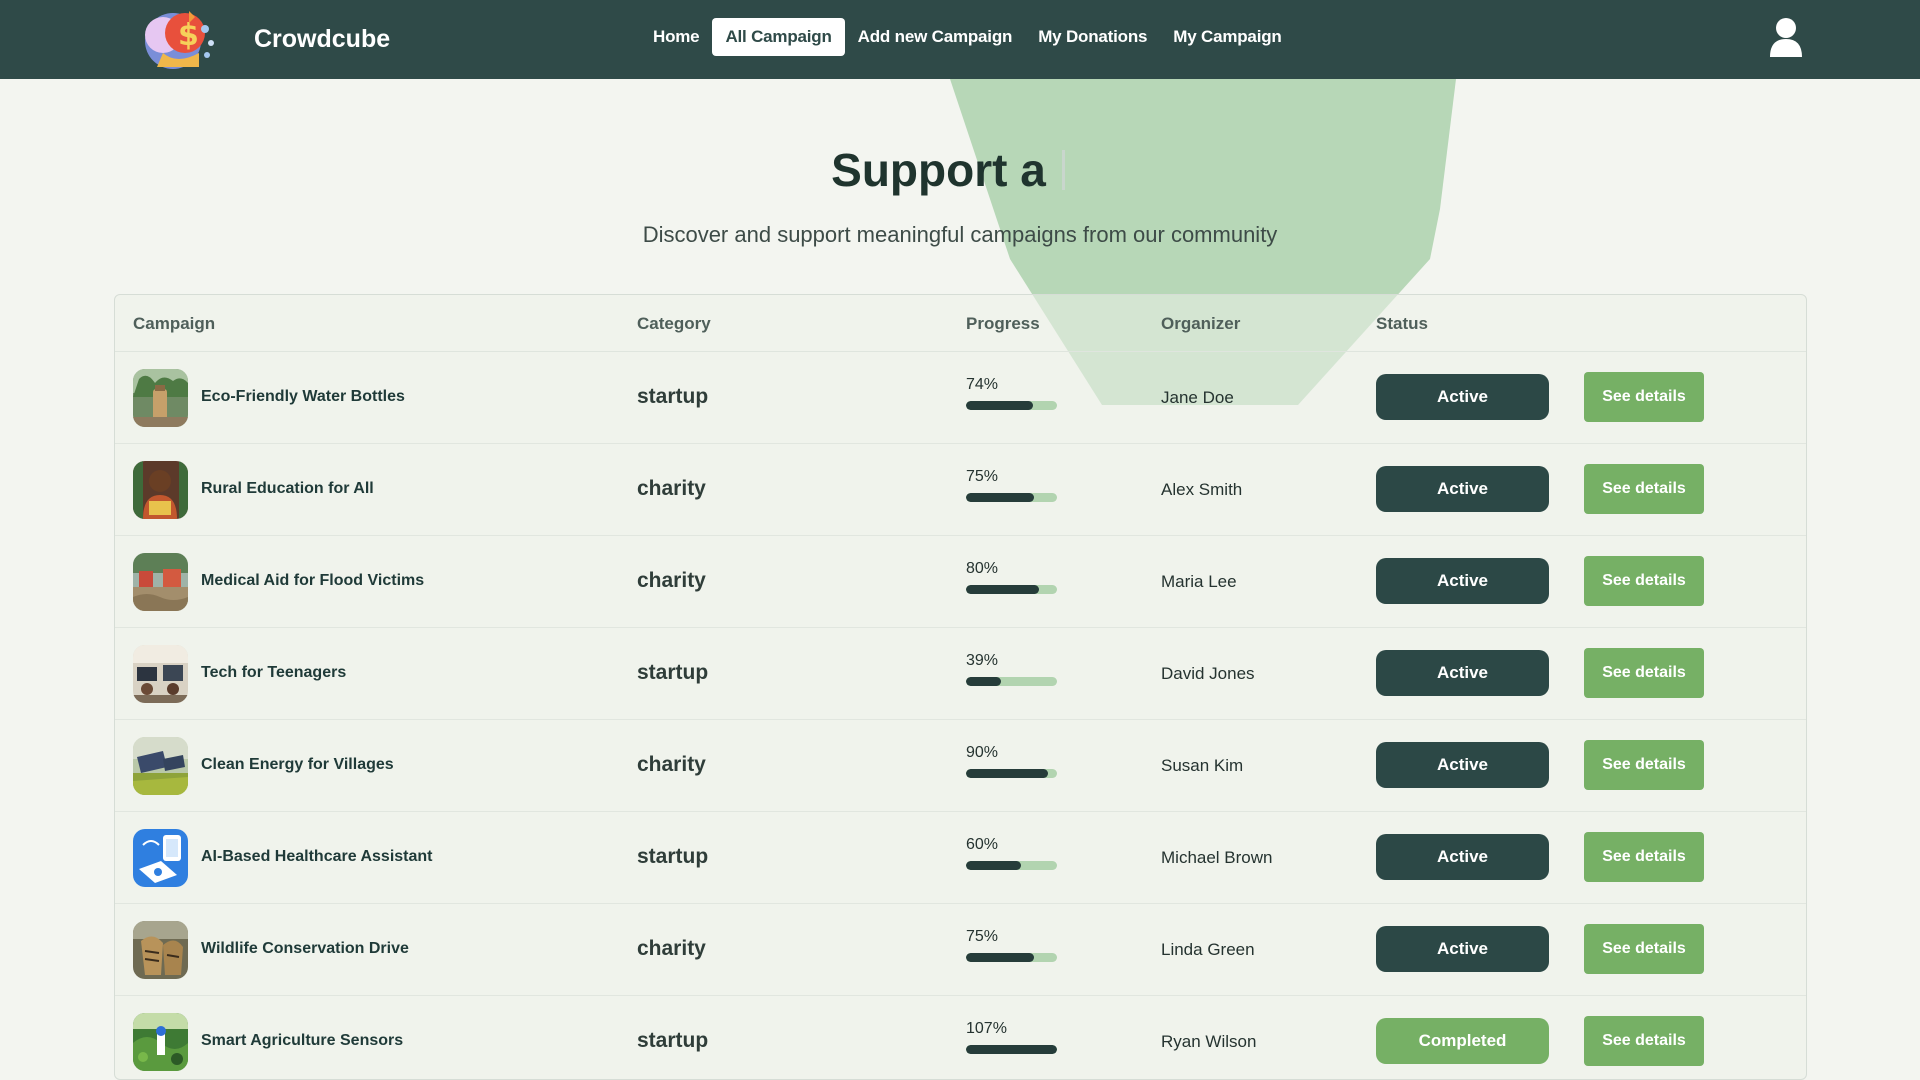  What do you see at coordinates (1202, 489) in the screenshot?
I see `campaign-organizer: Alex Smith` at bounding box center [1202, 489].